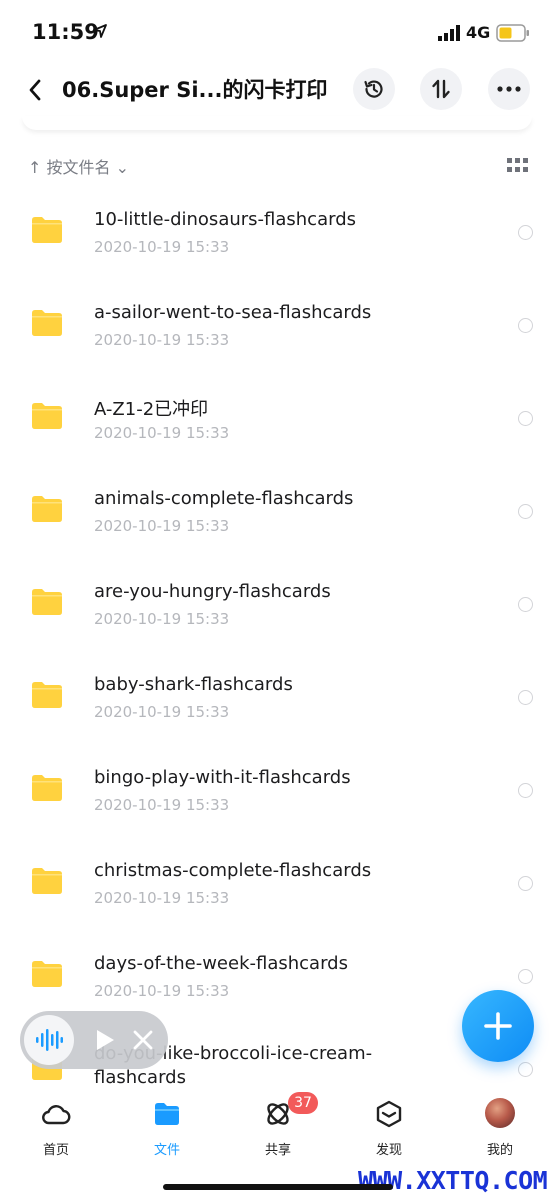  I want to click on header: 06.Super Si...的闪卡打印, so click(277, 90).